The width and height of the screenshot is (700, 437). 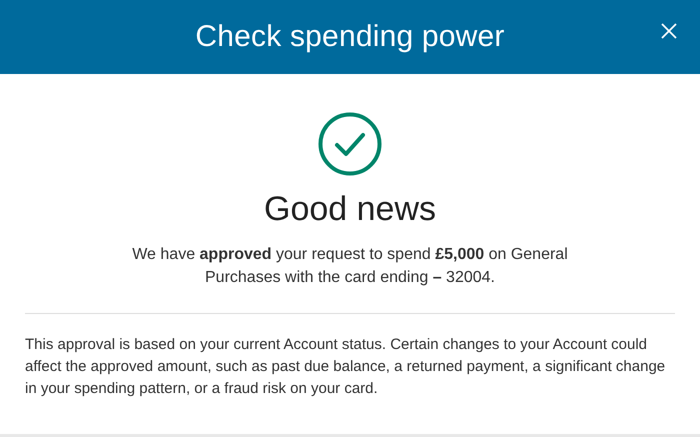 What do you see at coordinates (345, 367) in the screenshot?
I see `disclaimer-text: This approval is based on your current Account status. Certain changes to your Account could affect the approved amount, such as past due balance, a returned payment, a significant change in your spending pattern, or a fraud risk on your card.` at bounding box center [345, 367].